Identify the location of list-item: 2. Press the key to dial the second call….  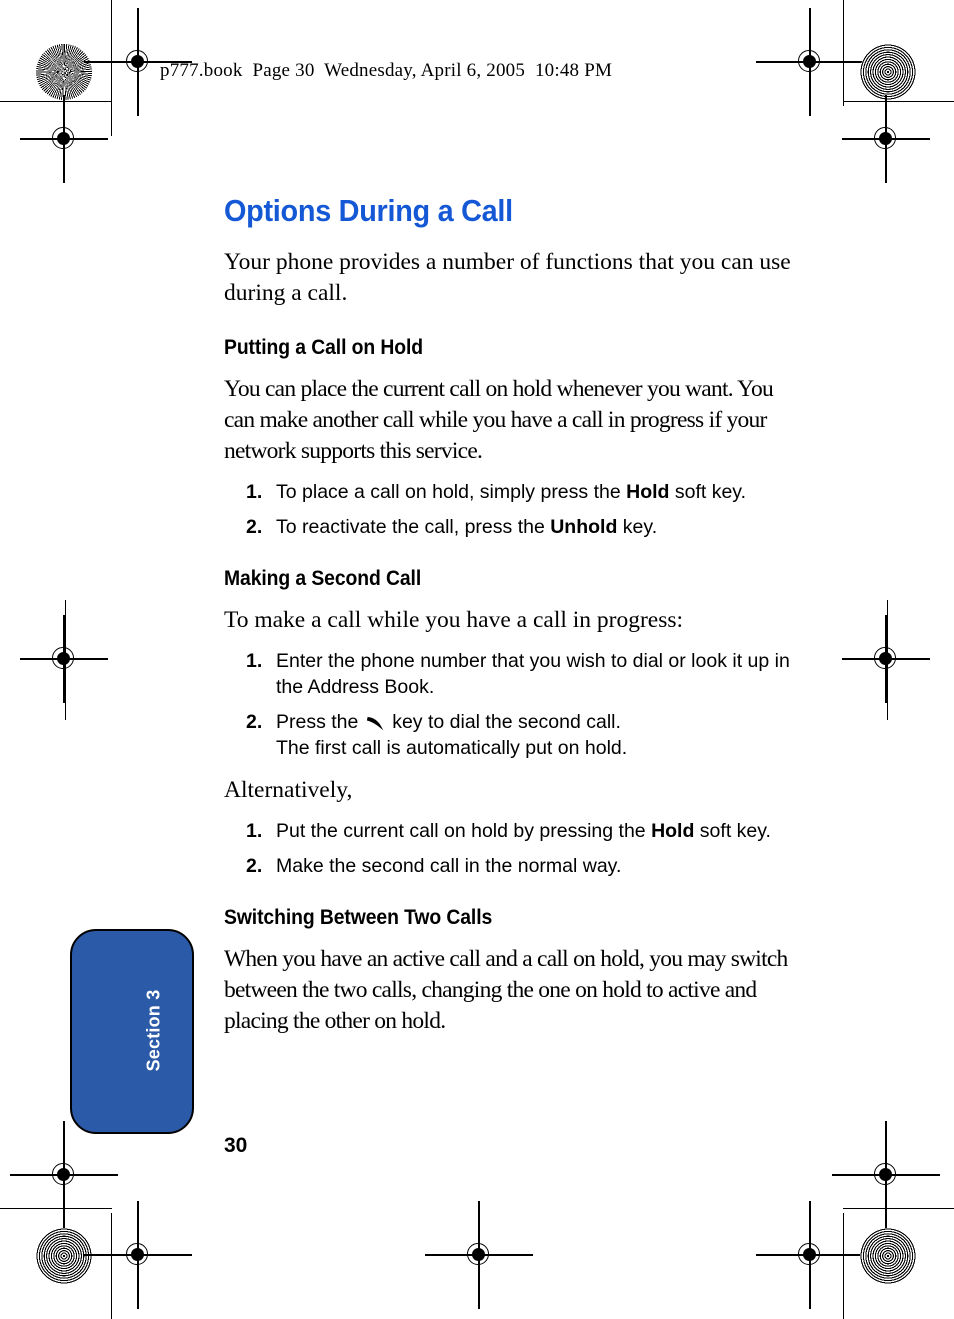
(514, 735).